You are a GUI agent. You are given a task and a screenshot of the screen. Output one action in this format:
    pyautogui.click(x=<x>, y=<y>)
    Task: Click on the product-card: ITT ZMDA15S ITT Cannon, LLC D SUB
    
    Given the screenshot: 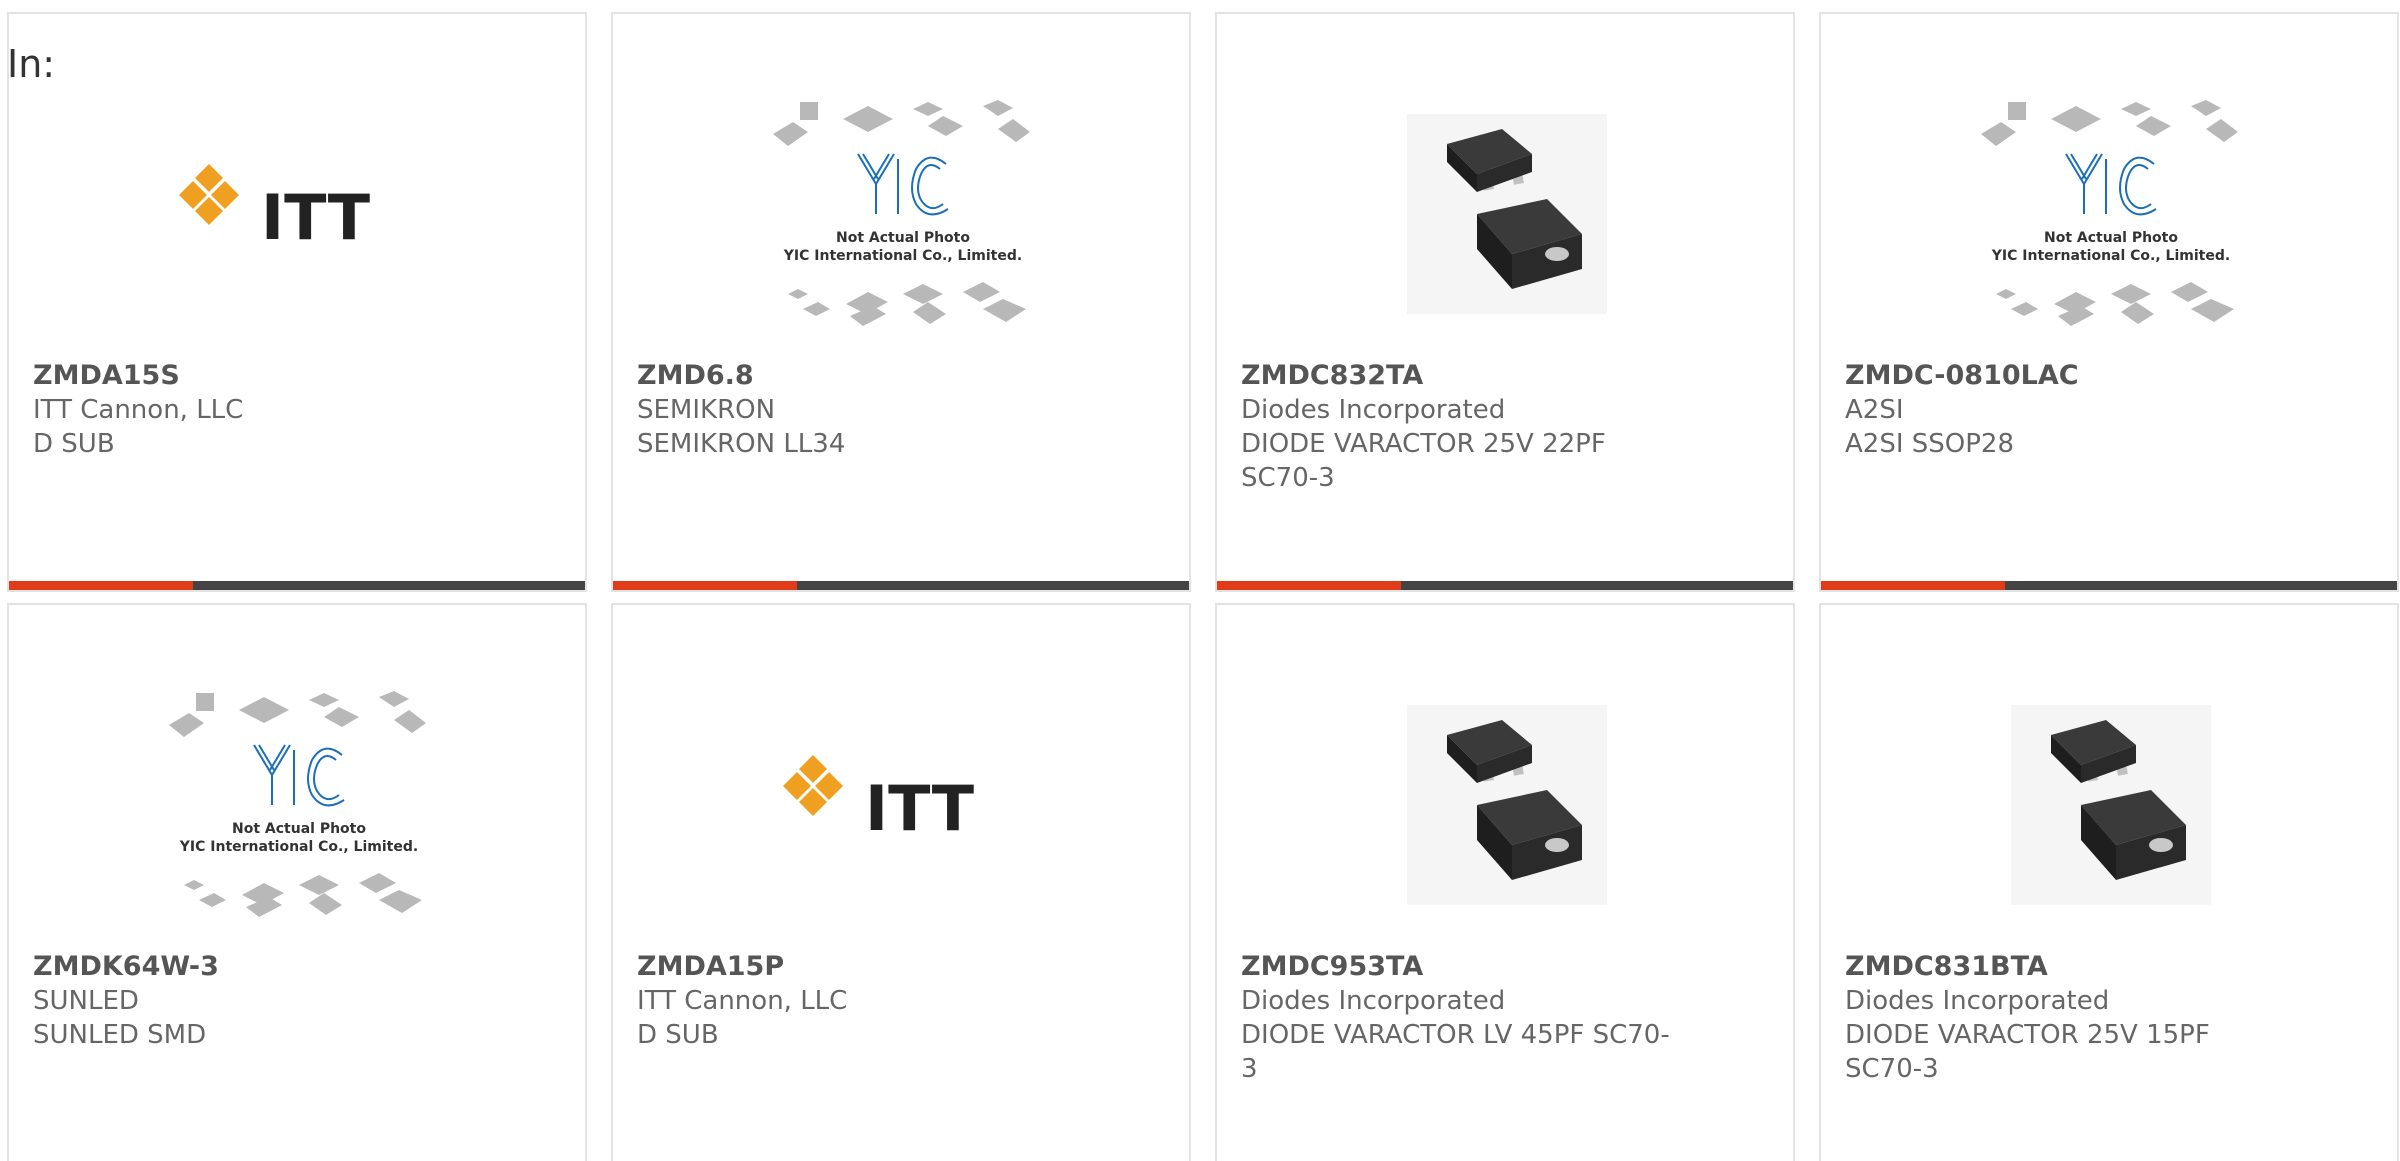 What is the action you would take?
    pyautogui.click(x=297, y=302)
    